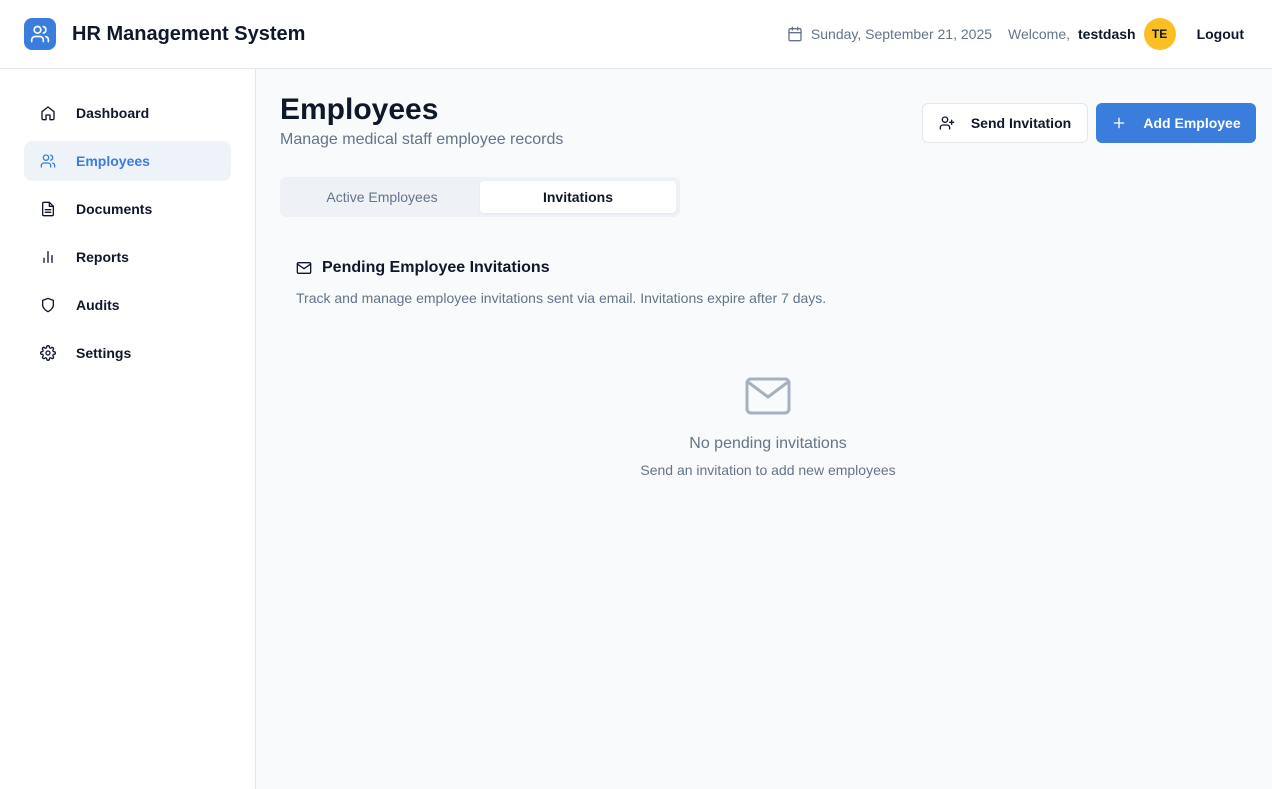  What do you see at coordinates (104, 353) in the screenshot?
I see `sidebar-item-label: Settings` at bounding box center [104, 353].